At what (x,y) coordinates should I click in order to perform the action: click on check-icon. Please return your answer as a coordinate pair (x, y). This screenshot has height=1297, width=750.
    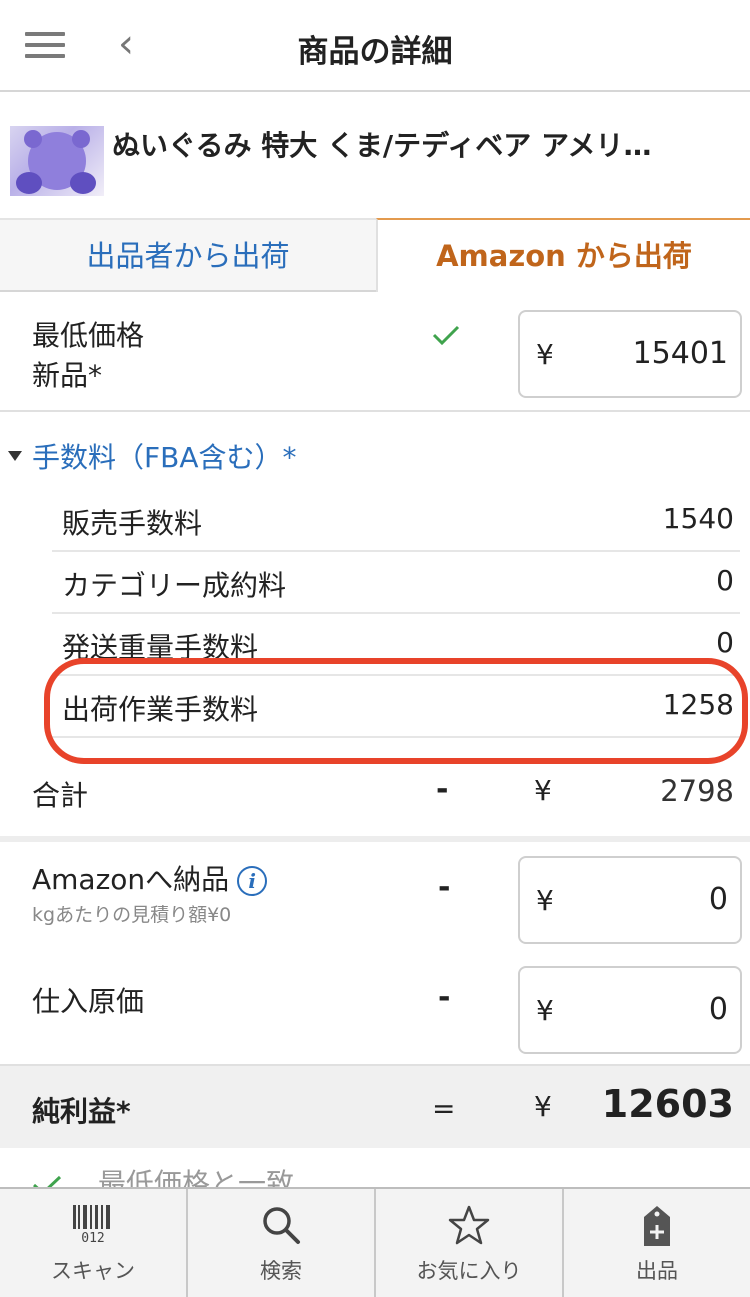
    Looking at the image, I should click on (446, 335).